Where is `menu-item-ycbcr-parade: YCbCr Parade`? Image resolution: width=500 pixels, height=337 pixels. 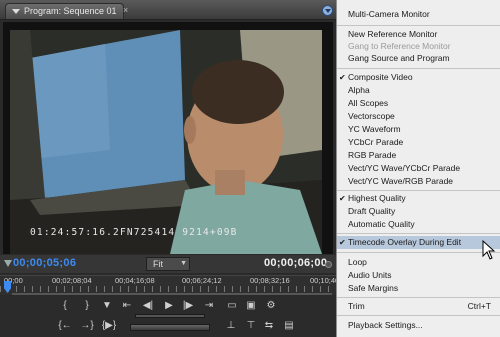 menu-item-ycbcr-parade: YCbCr Parade is located at coordinates (418, 142).